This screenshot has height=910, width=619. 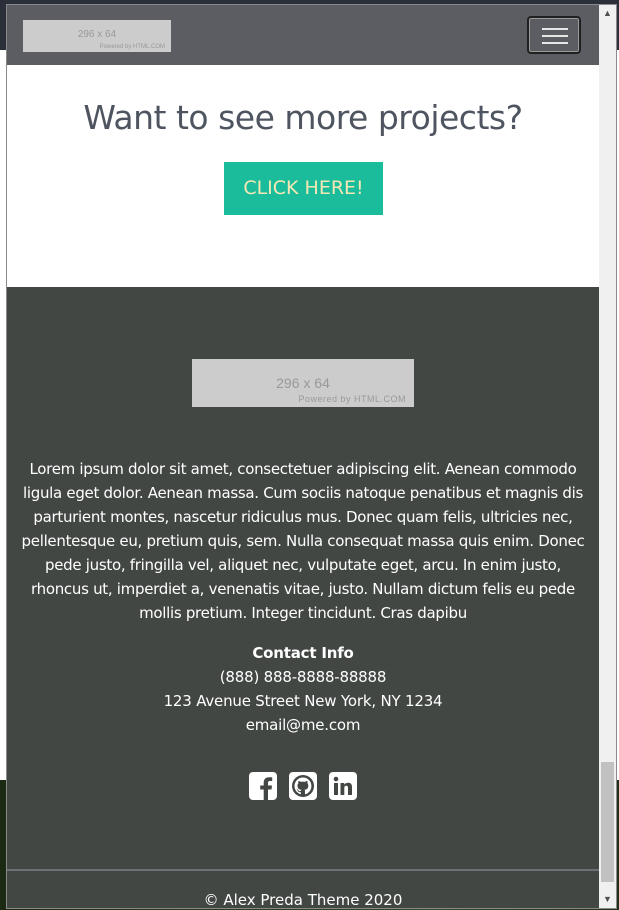 What do you see at coordinates (607, 899) in the screenshot?
I see `scroll-down-arrow-icon: ▼` at bounding box center [607, 899].